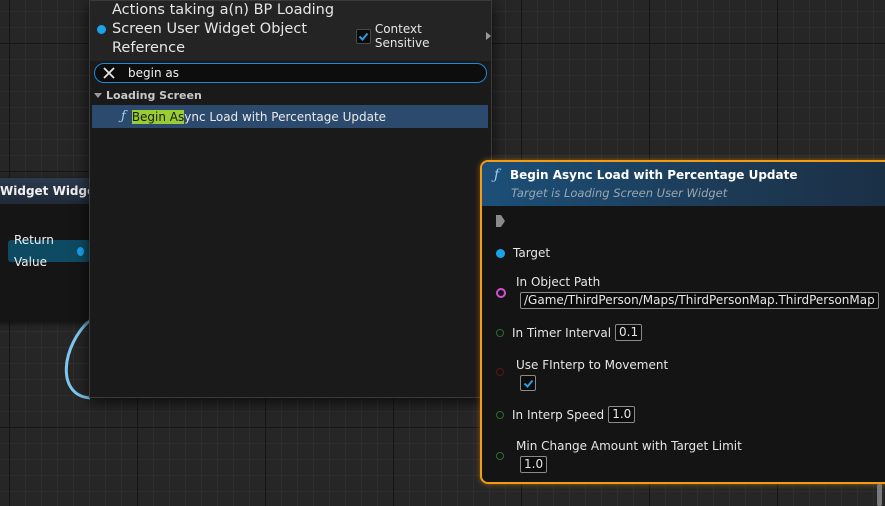 The image size is (885, 506). What do you see at coordinates (619, 193) in the screenshot?
I see `node-subtitle: Target is Loading Screen User Widget` at bounding box center [619, 193].